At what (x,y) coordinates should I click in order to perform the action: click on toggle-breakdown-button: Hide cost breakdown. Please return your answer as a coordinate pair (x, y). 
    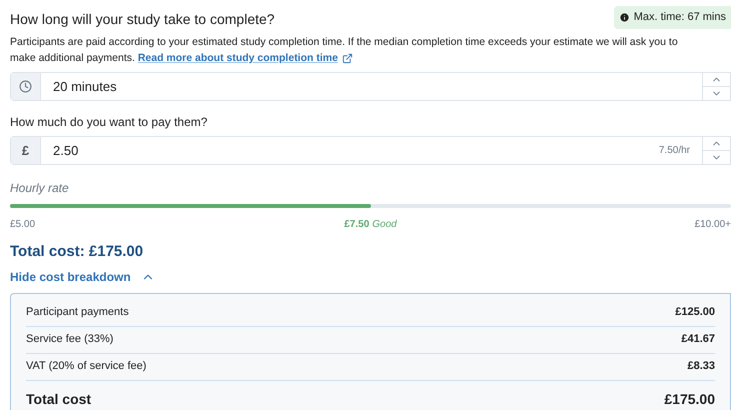
    Looking at the image, I should click on (82, 277).